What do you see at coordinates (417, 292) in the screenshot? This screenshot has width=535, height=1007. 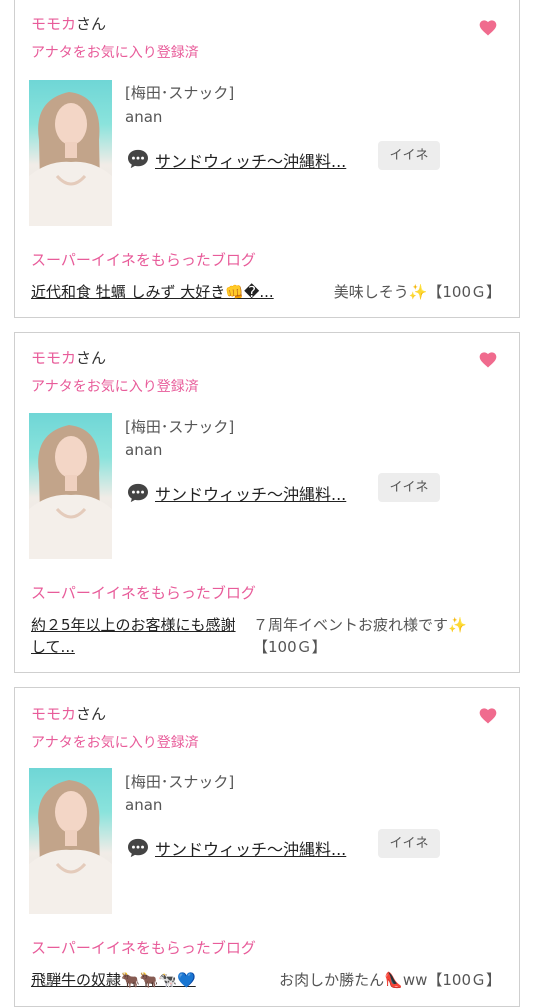 I see `super-iine-comment: 美味しそう✨【100Ｇ】` at bounding box center [417, 292].